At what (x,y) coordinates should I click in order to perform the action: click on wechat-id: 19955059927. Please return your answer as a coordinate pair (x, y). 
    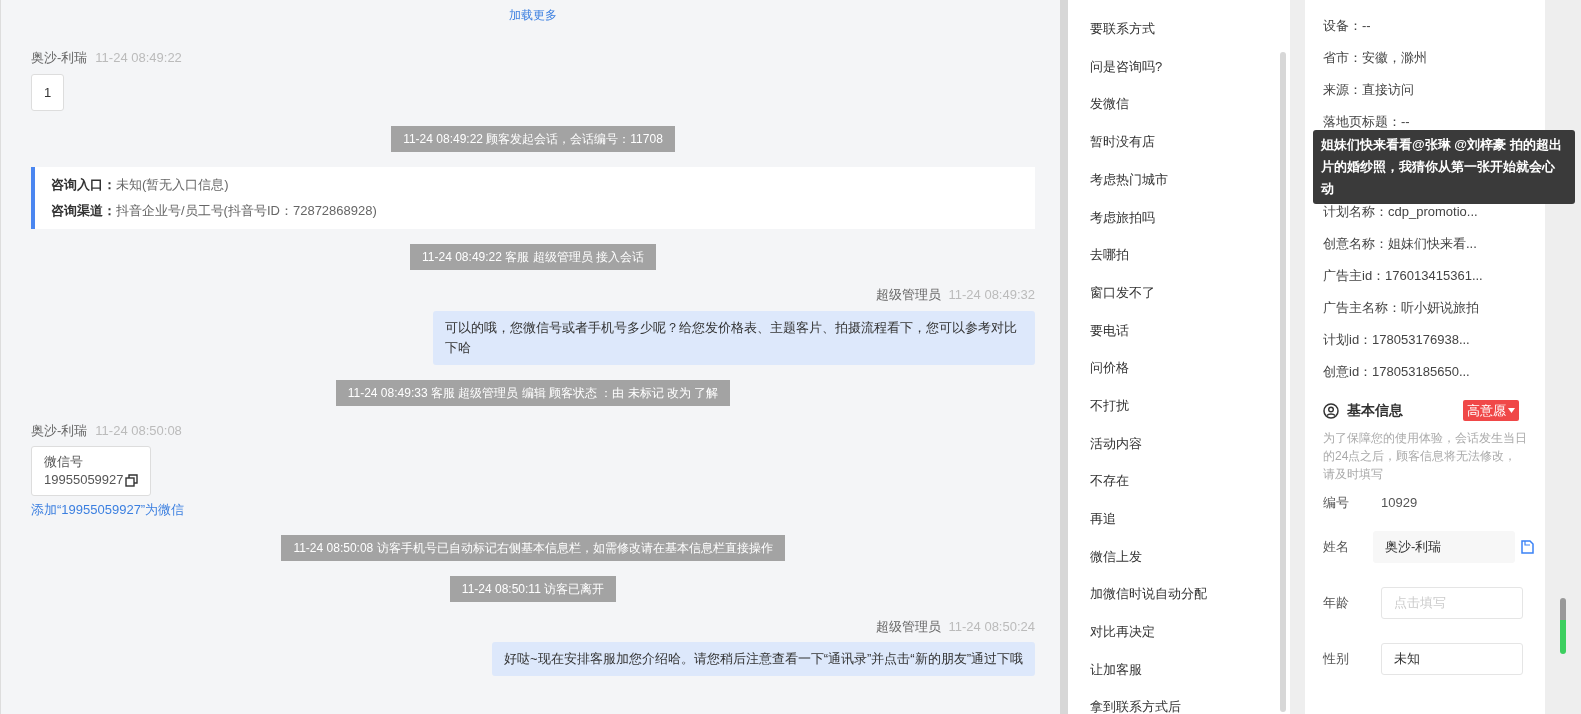
    Looking at the image, I should click on (84, 480).